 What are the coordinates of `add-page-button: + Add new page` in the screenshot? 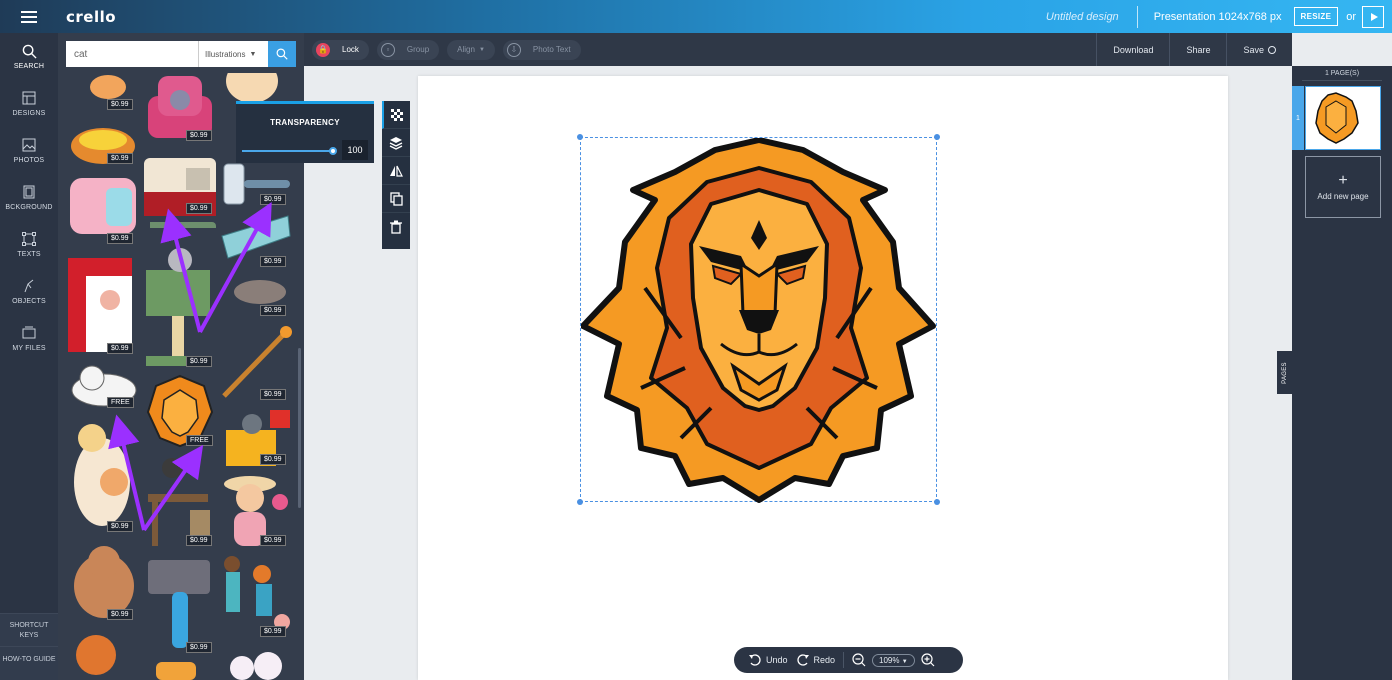 It's located at (1343, 187).